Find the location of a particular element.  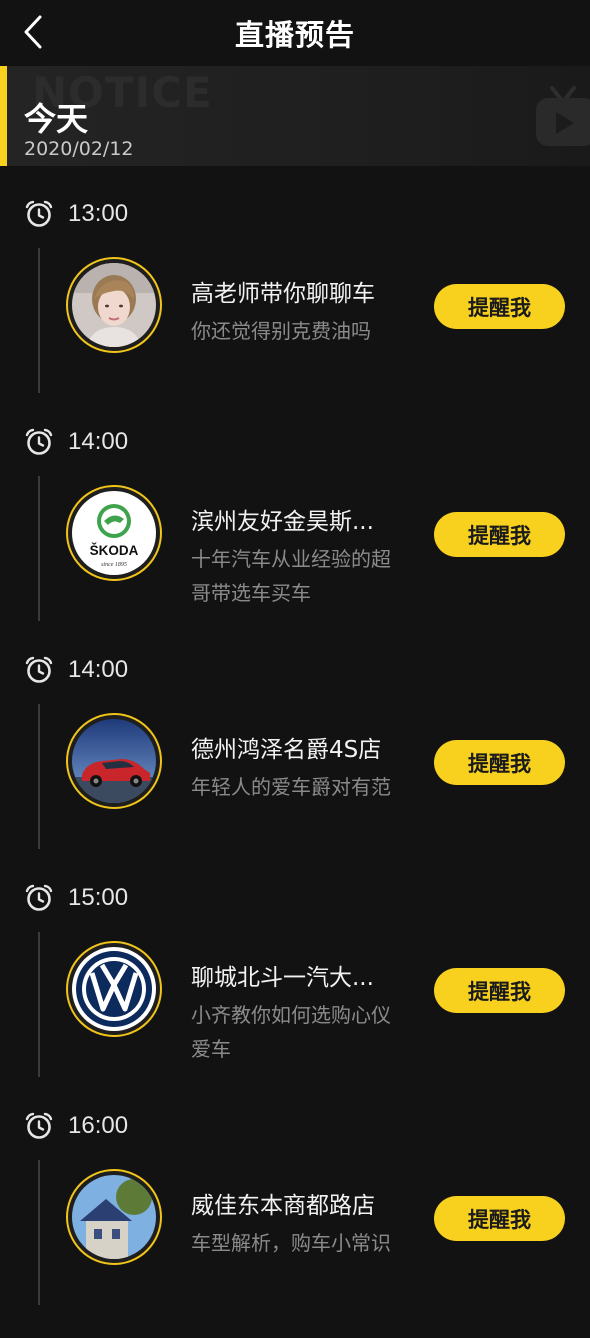

person-photo is located at coordinates (114, 305).